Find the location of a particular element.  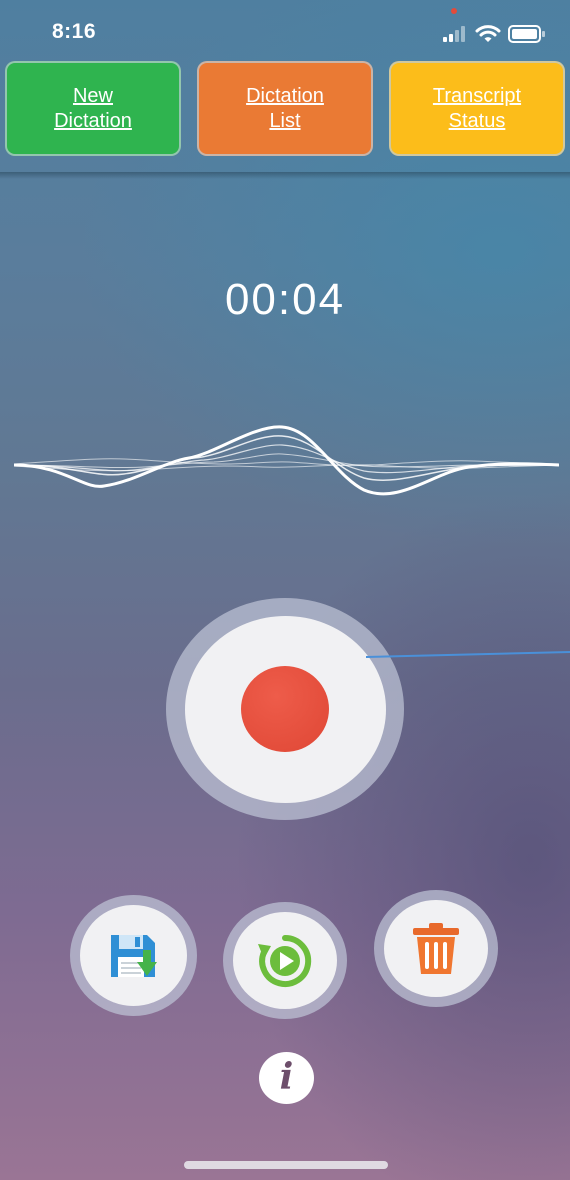

replay-icon is located at coordinates (285, 960).